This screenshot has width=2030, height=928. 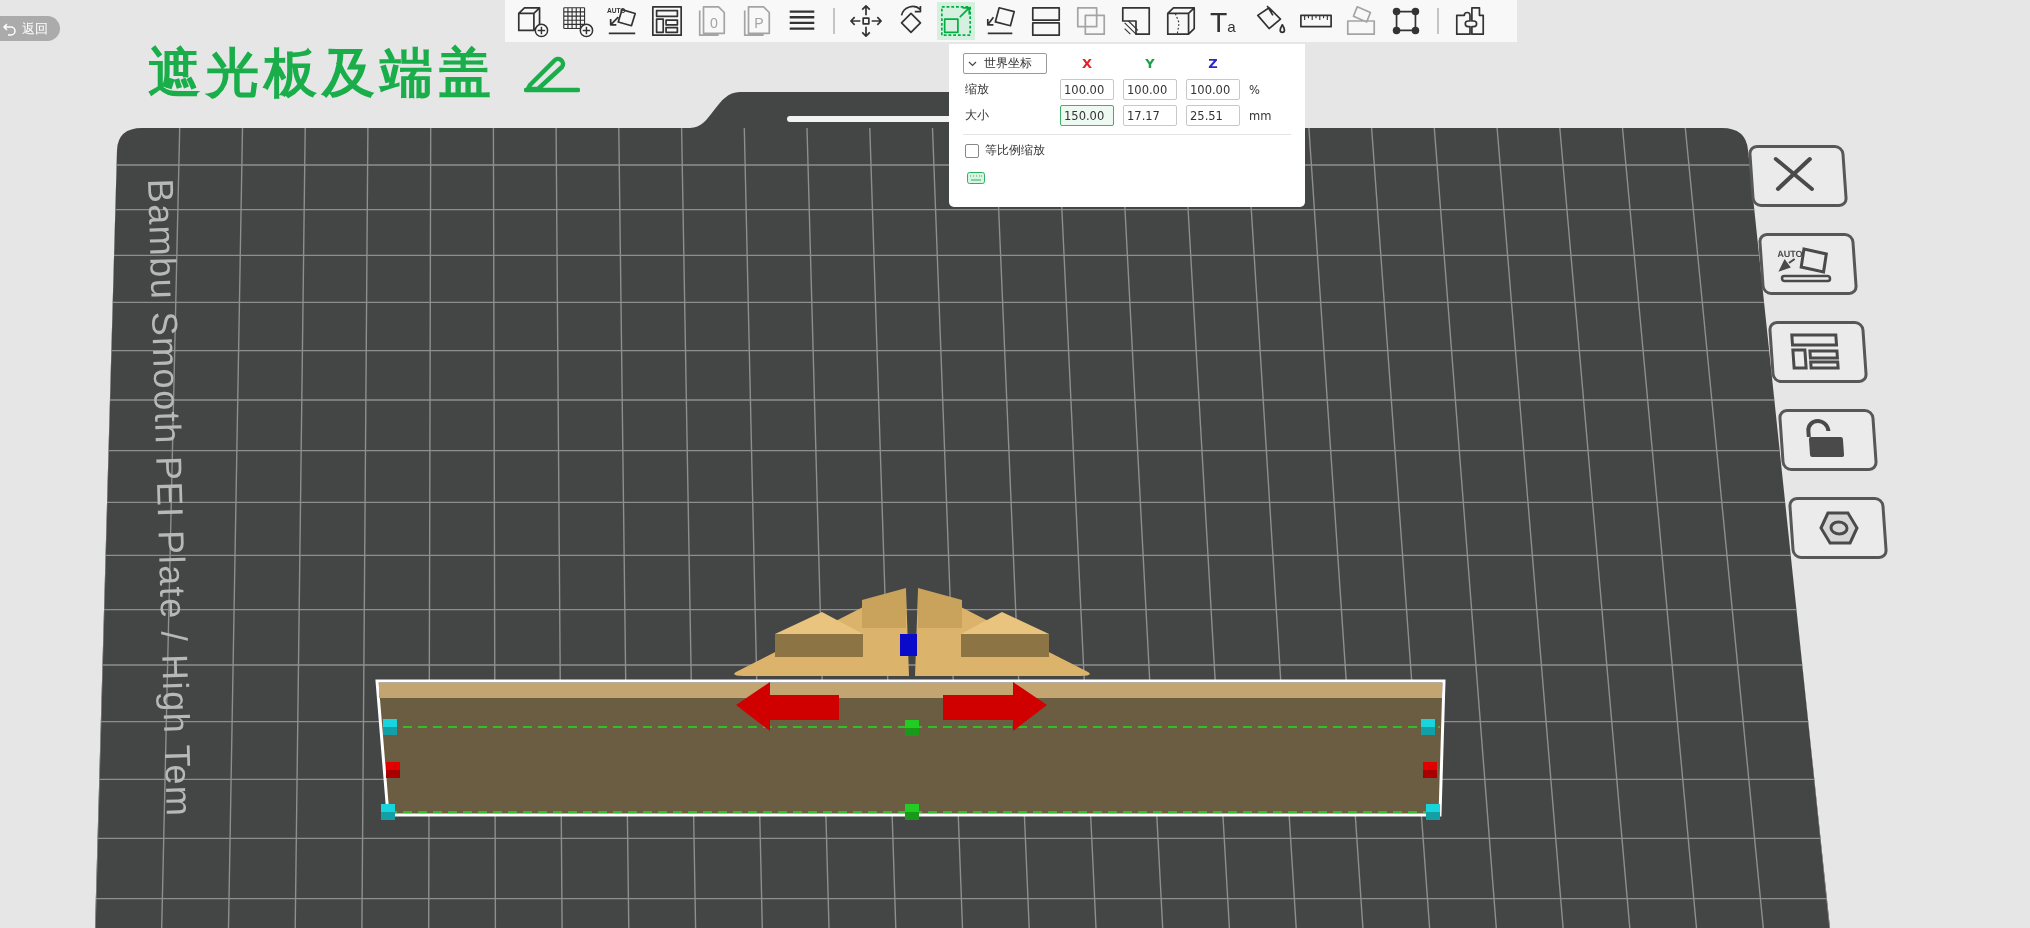 What do you see at coordinates (1091, 21) in the screenshot?
I see `overlapping-squares-icon` at bounding box center [1091, 21].